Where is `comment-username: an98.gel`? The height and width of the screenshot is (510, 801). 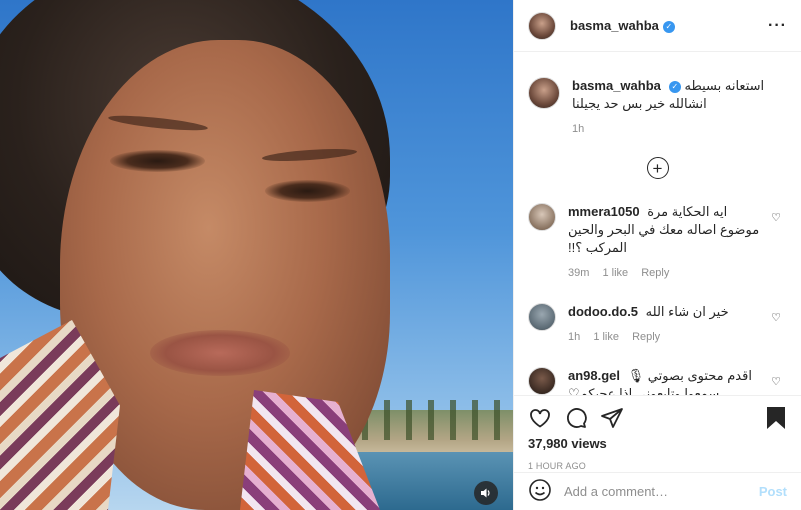
comment-username: an98.gel is located at coordinates (594, 375).